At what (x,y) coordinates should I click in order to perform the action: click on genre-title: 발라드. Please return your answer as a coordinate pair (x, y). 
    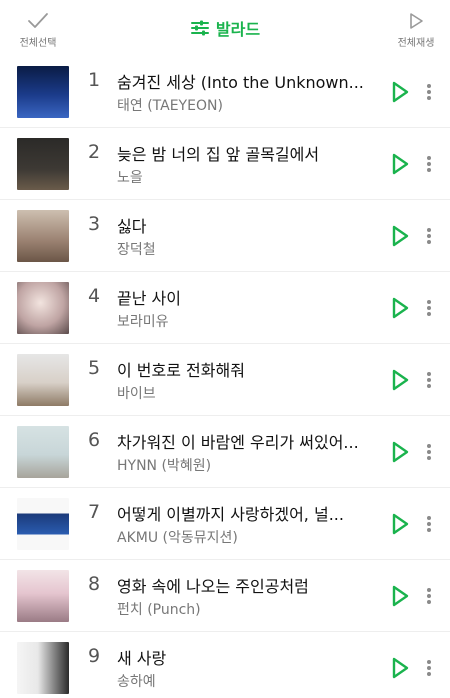
    Looking at the image, I should click on (238, 29).